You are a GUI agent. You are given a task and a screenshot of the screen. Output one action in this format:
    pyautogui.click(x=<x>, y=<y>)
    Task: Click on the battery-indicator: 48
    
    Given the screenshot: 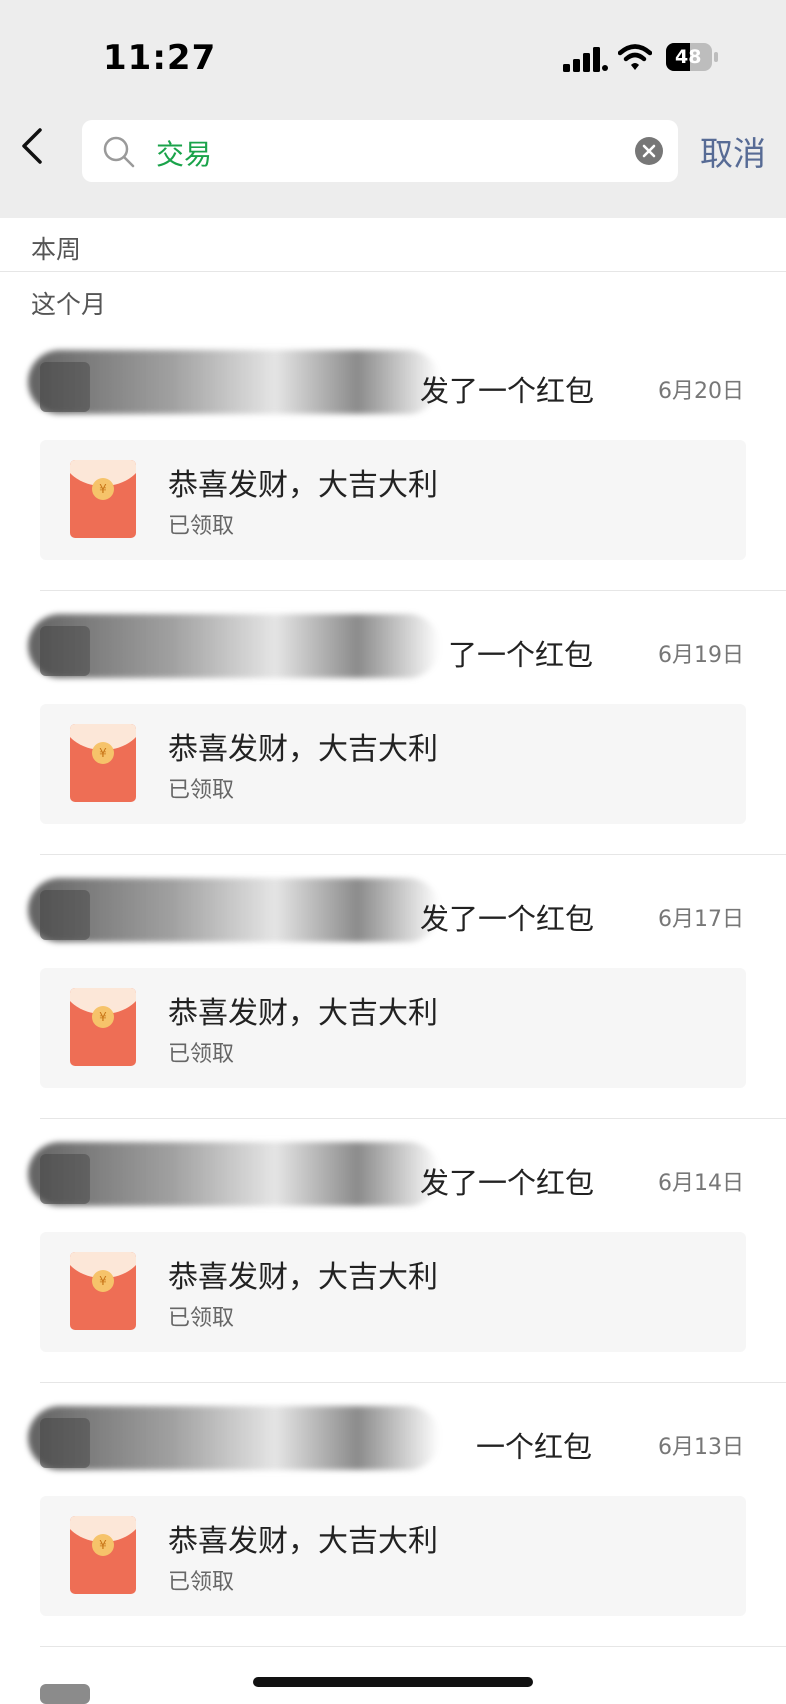 What is the action you would take?
    pyautogui.click(x=692, y=57)
    